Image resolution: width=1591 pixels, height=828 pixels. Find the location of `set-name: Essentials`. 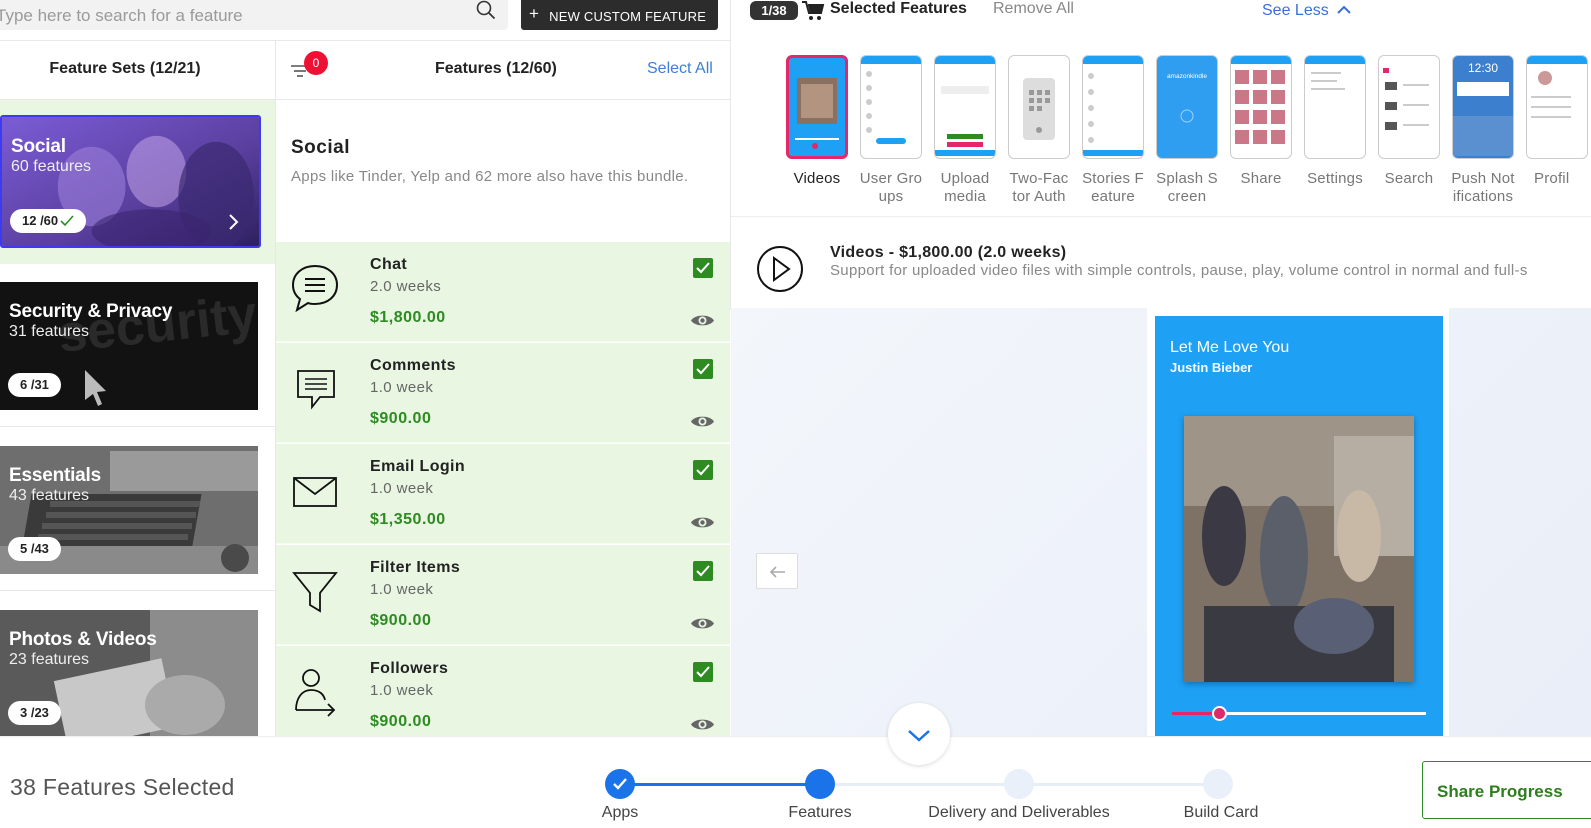

set-name: Essentials is located at coordinates (55, 475).